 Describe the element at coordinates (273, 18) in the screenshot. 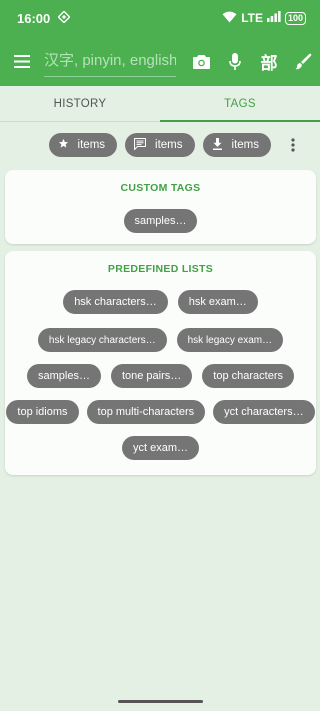

I see `signal-icon` at that location.